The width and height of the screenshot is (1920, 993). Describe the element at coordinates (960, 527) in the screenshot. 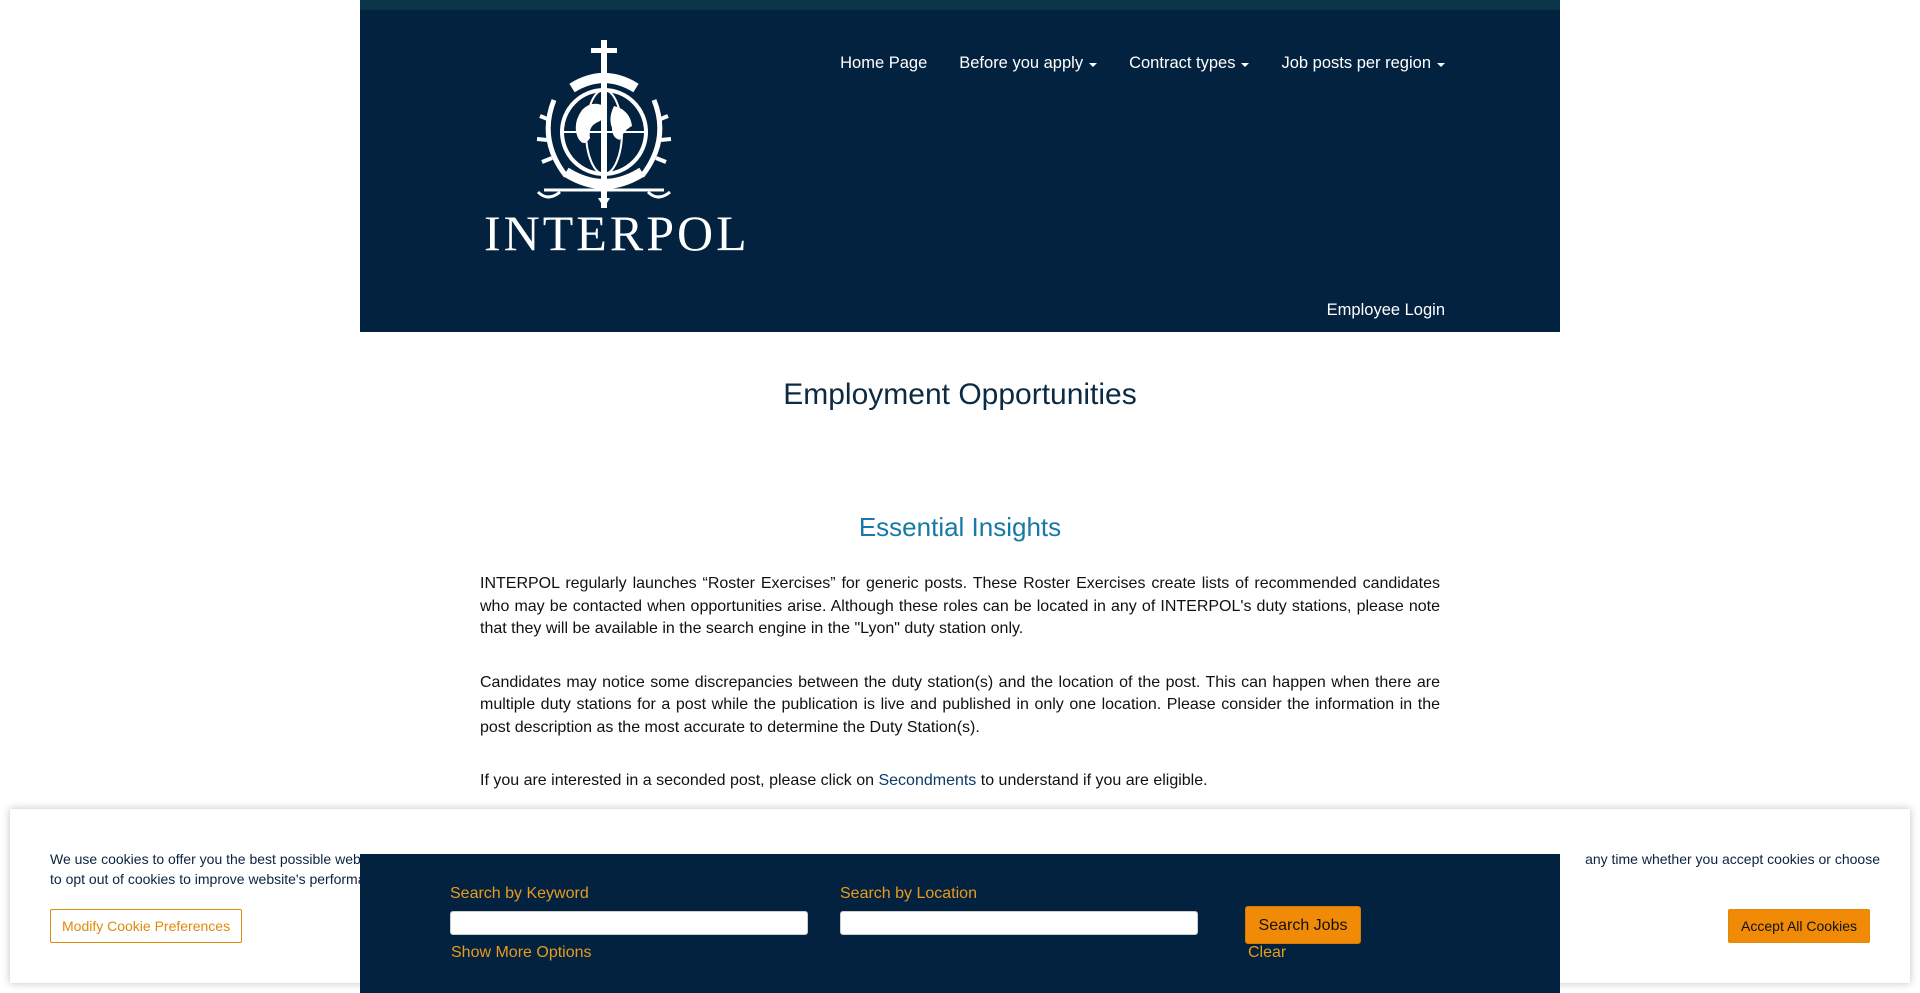

I see `section-title: Essential Insights` at that location.